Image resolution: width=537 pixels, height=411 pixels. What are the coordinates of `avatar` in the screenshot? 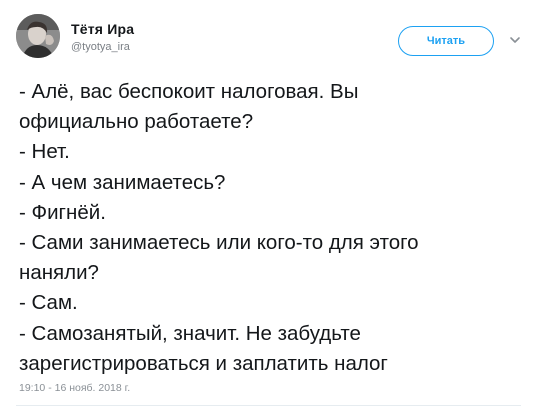 It's located at (38, 36).